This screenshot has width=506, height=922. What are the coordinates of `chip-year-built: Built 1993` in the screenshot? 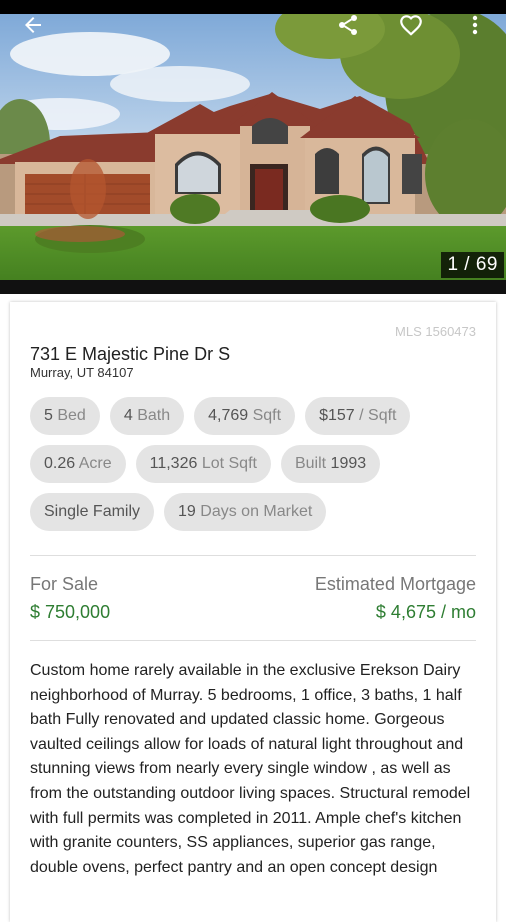 It's located at (330, 464).